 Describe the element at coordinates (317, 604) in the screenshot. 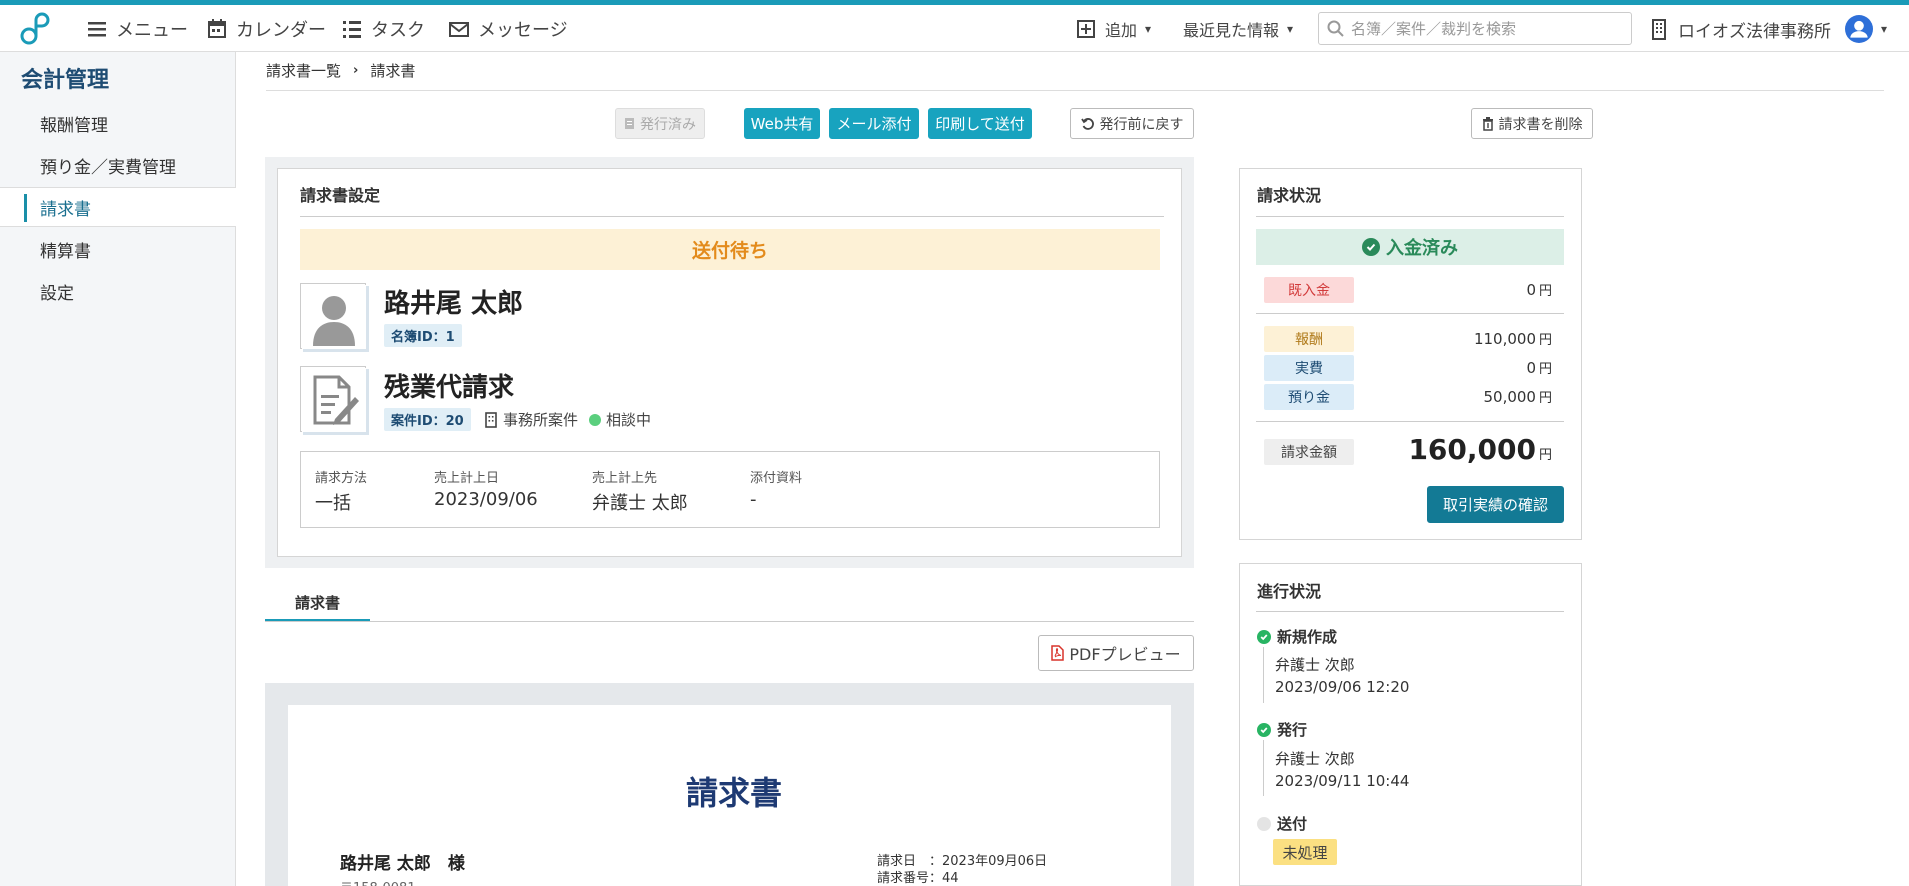

I see `tab-invoice: 請求書` at that location.